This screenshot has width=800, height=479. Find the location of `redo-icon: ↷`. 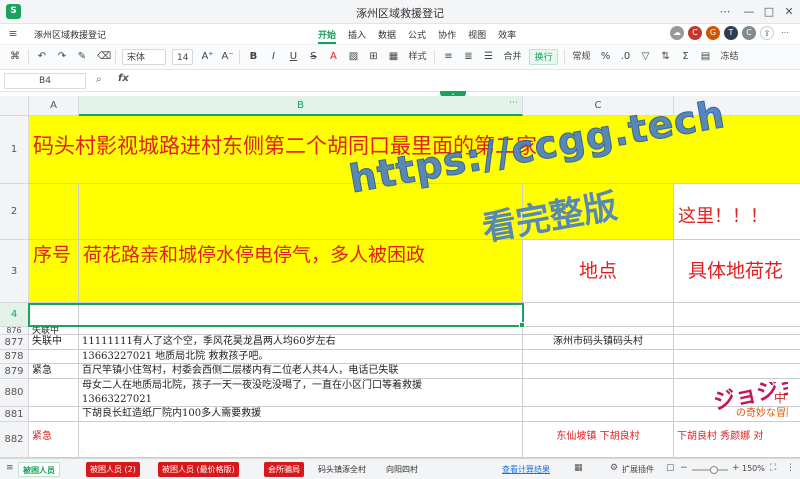

redo-icon: ↷ is located at coordinates (62, 57).